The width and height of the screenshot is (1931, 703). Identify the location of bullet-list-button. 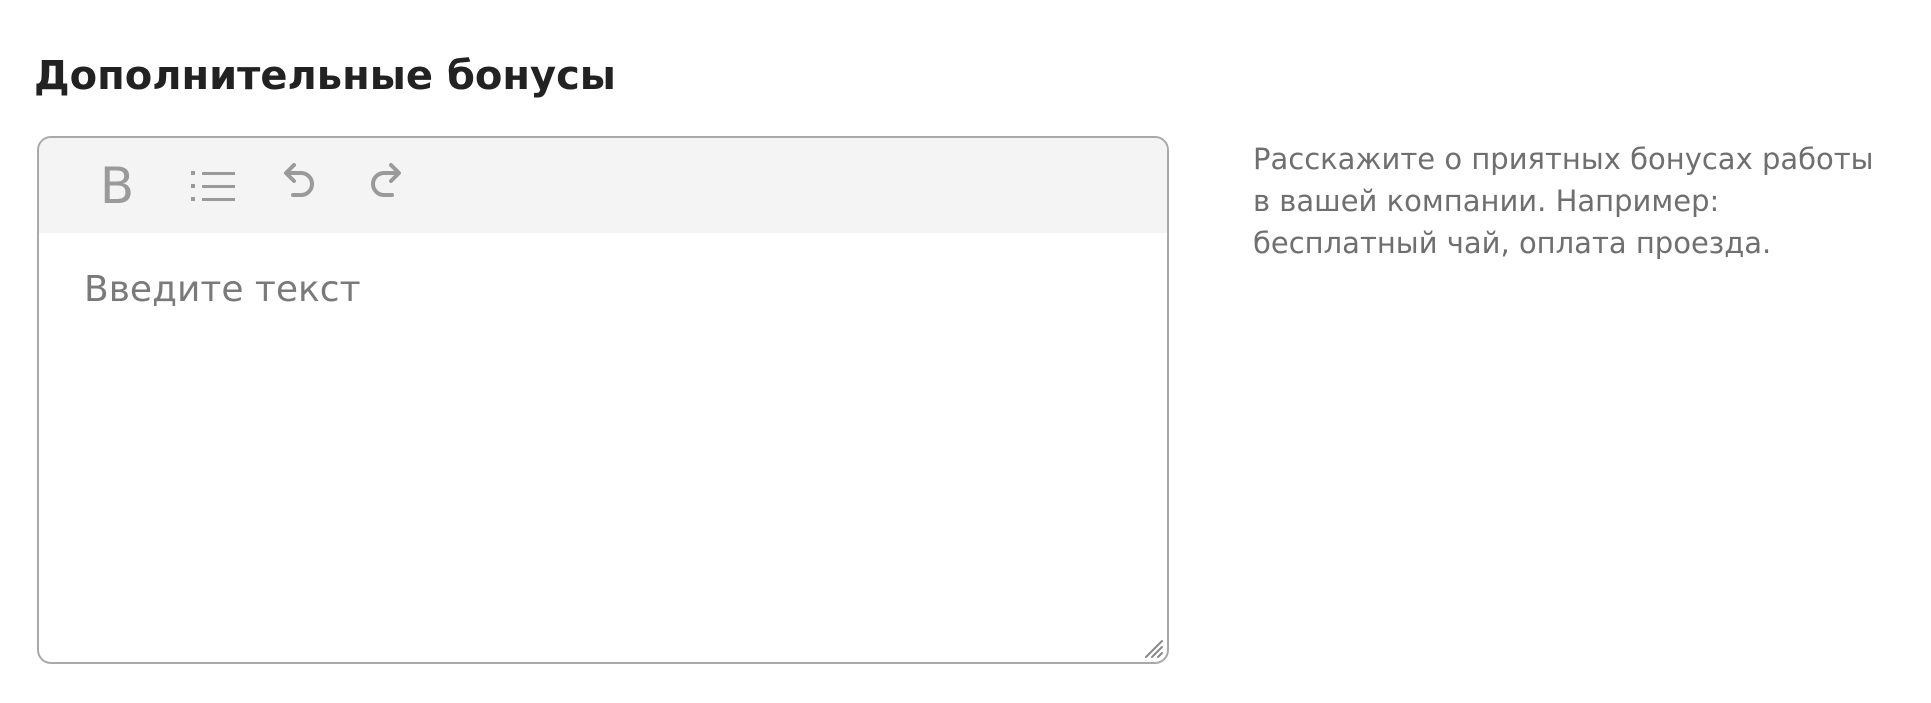
(213, 186).